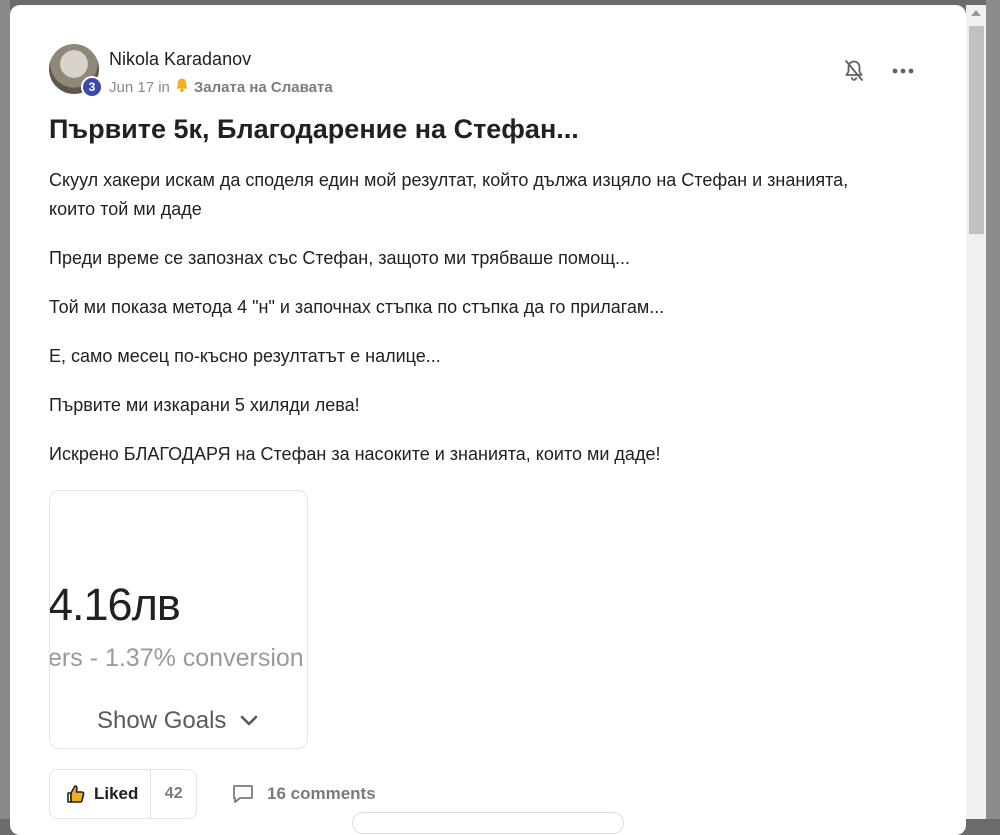  What do you see at coordinates (993, 409) in the screenshot?
I see `background-page-right` at bounding box center [993, 409].